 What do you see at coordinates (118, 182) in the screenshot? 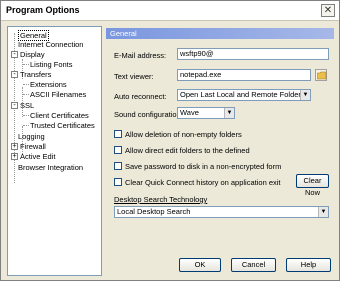
I see `clear-history-checkbox` at bounding box center [118, 182].